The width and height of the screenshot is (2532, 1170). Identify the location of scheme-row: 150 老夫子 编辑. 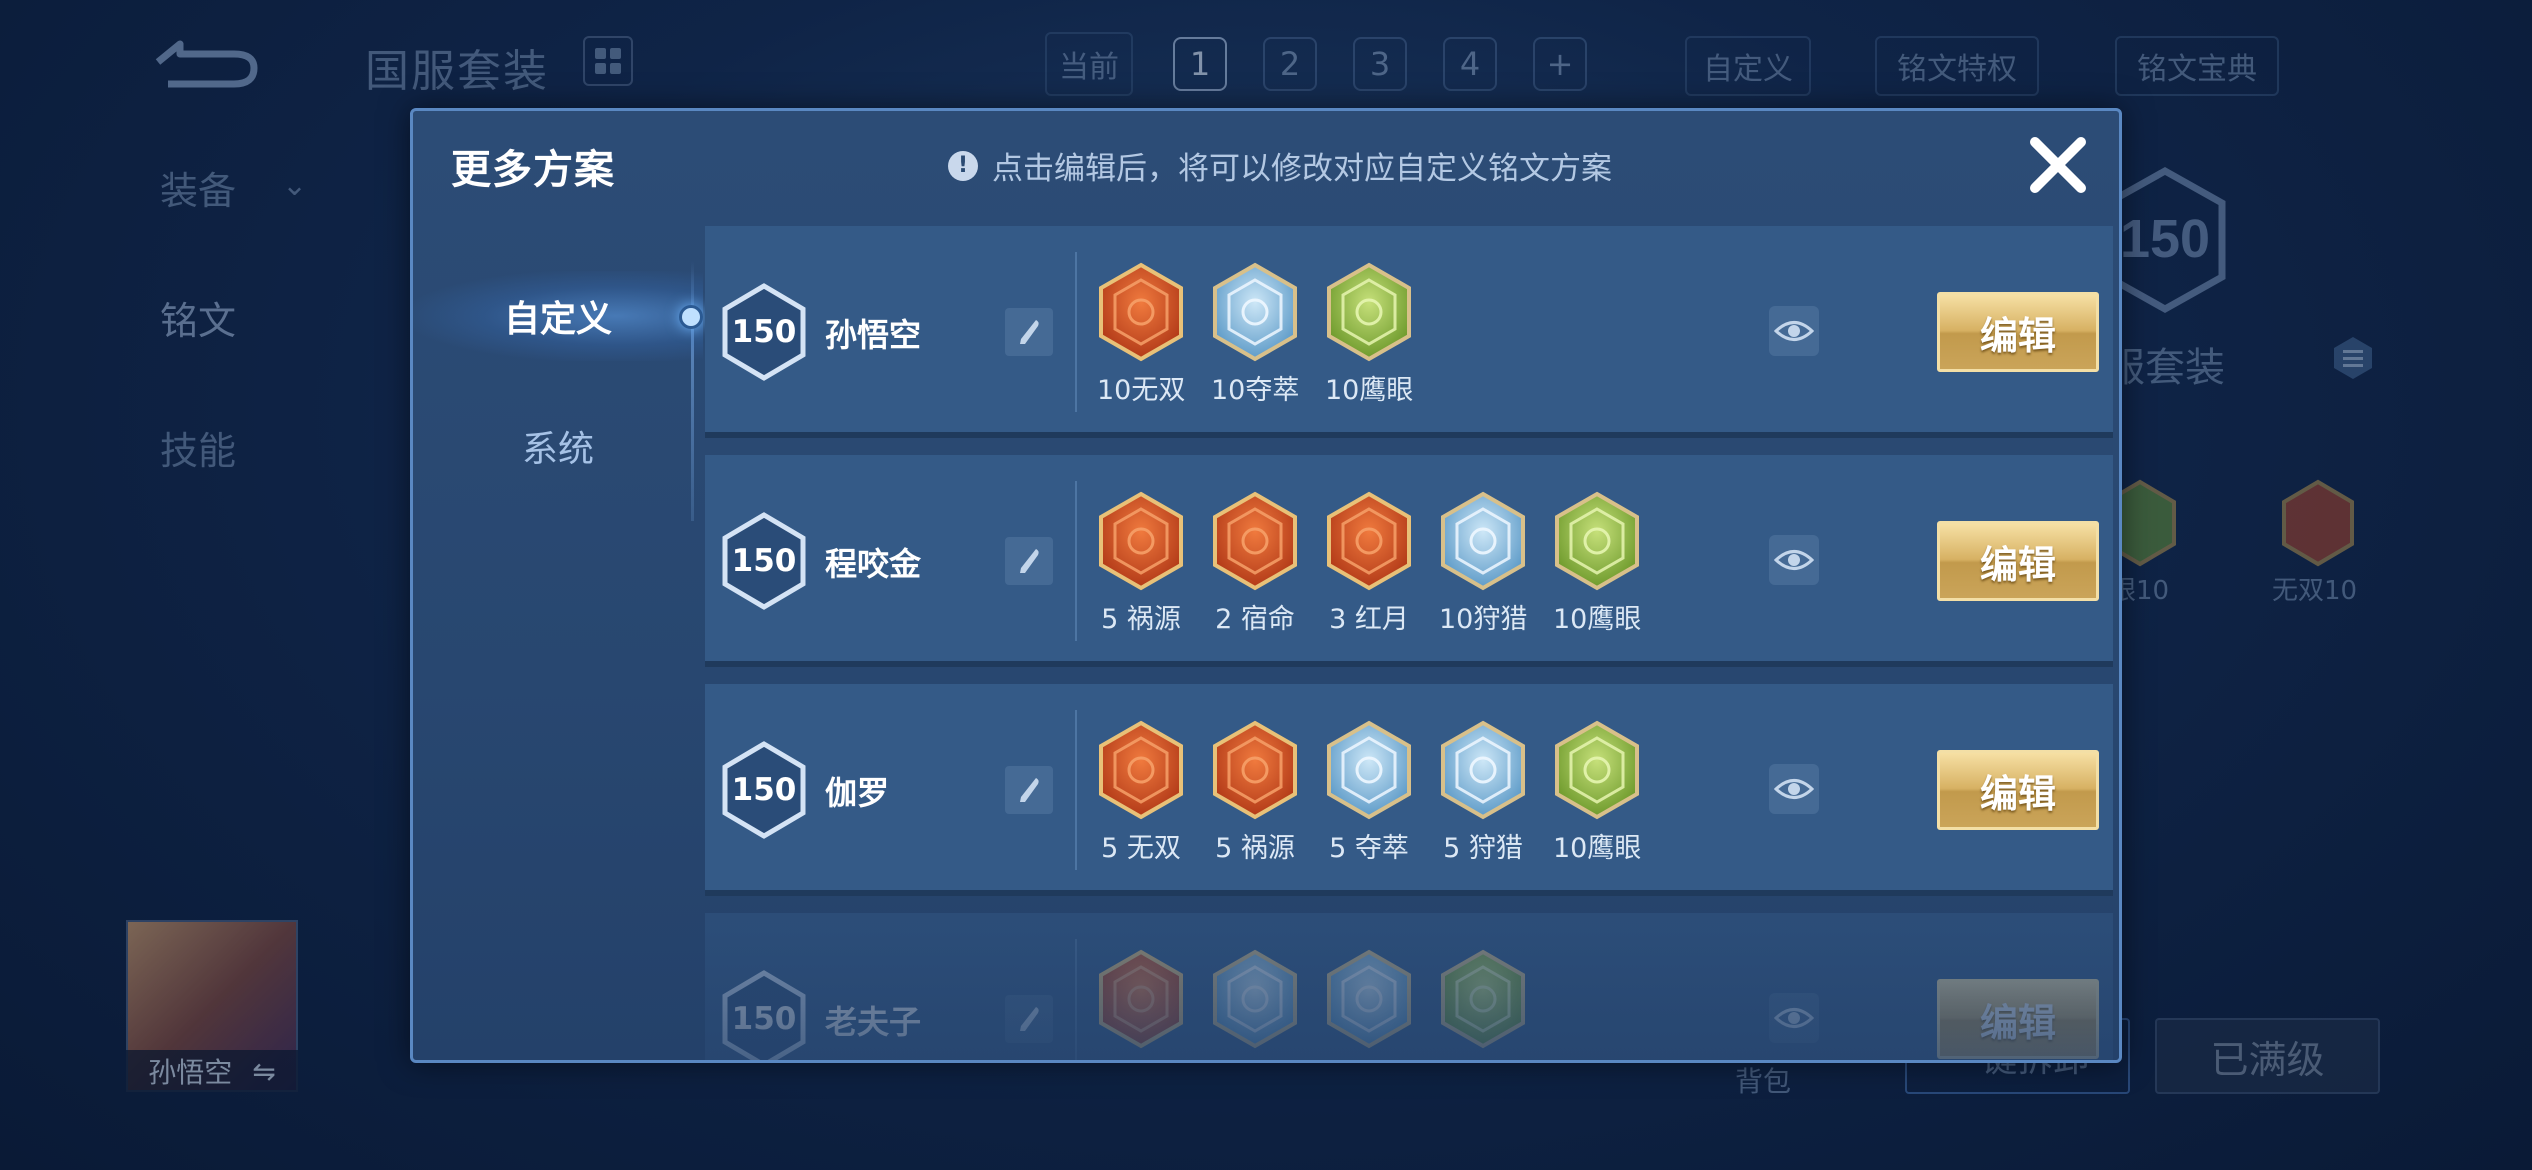
(1409, 986).